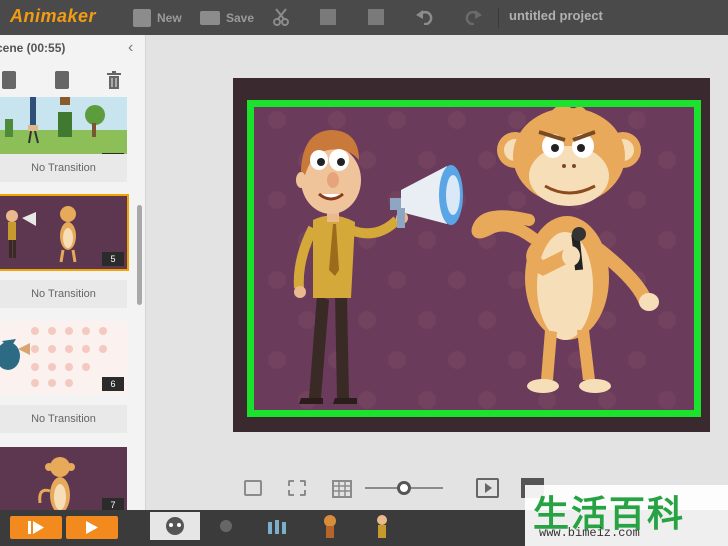  I want to click on save-button: Save, so click(227, 18).